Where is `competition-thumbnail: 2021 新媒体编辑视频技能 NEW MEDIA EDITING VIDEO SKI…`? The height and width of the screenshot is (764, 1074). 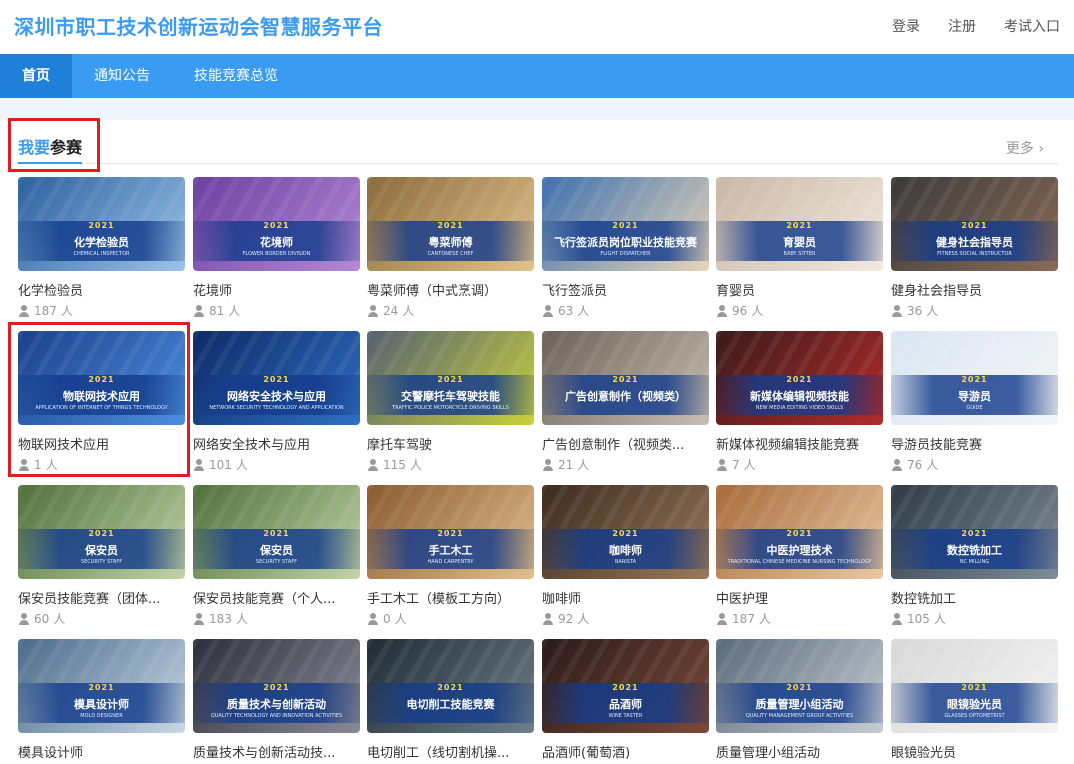
competition-thumbnail: 2021 新媒体编辑视频技能 NEW MEDIA EDITING VIDEO SKI… is located at coordinates (799, 378).